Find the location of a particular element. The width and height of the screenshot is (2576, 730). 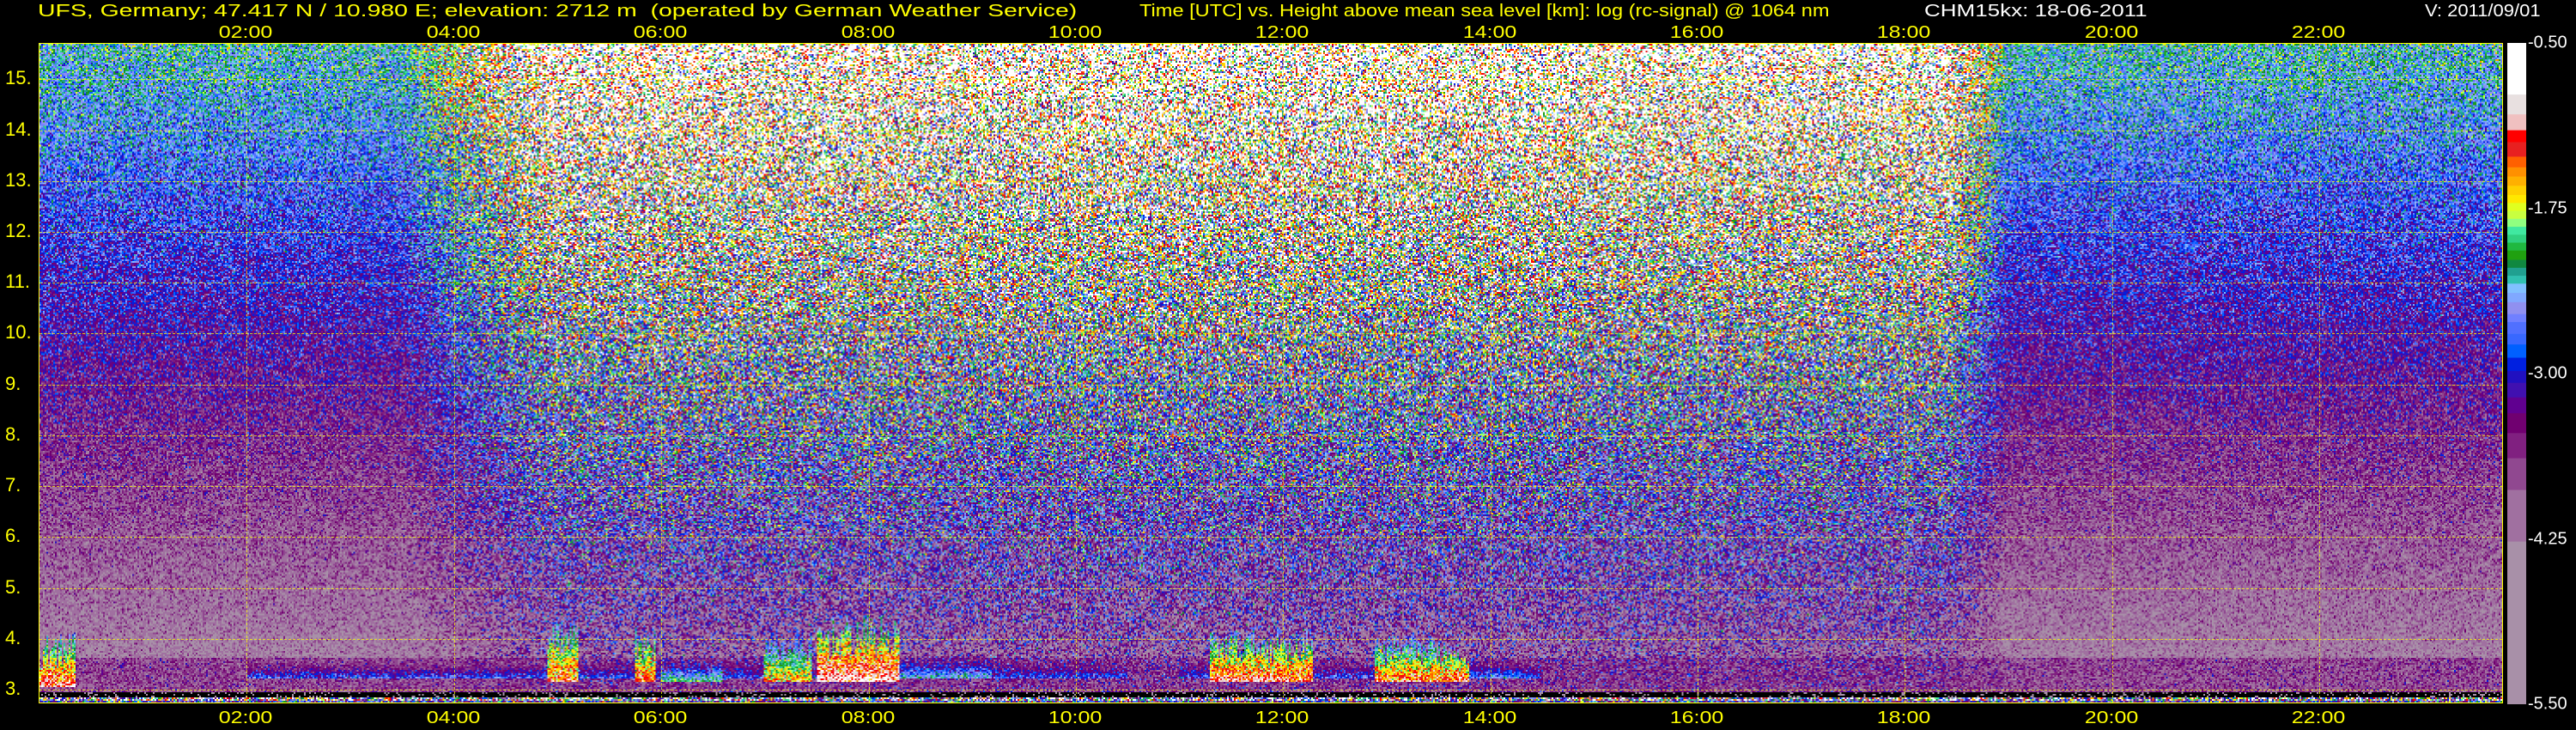

x-tick-label-bottom: 18:00 is located at coordinates (1904, 718).